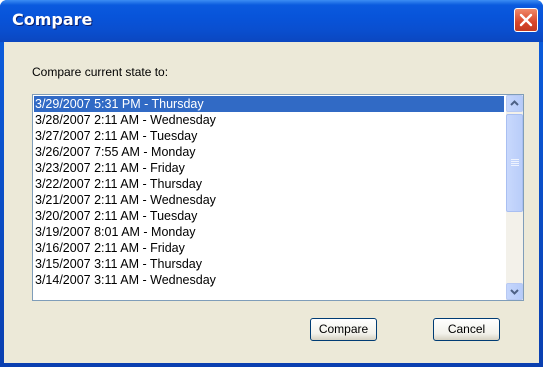 This screenshot has height=367, width=543. I want to click on list-item: 3/26/2007 7:55 AM - Monday, so click(269, 152).